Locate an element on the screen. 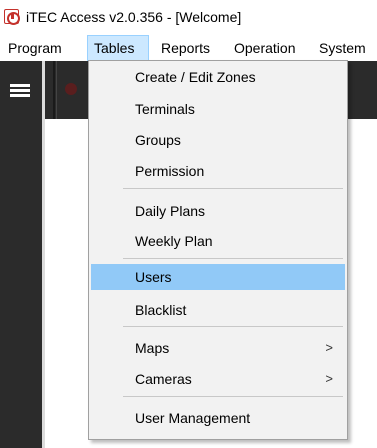  menu-item-maps-label: Maps is located at coordinates (152, 348).